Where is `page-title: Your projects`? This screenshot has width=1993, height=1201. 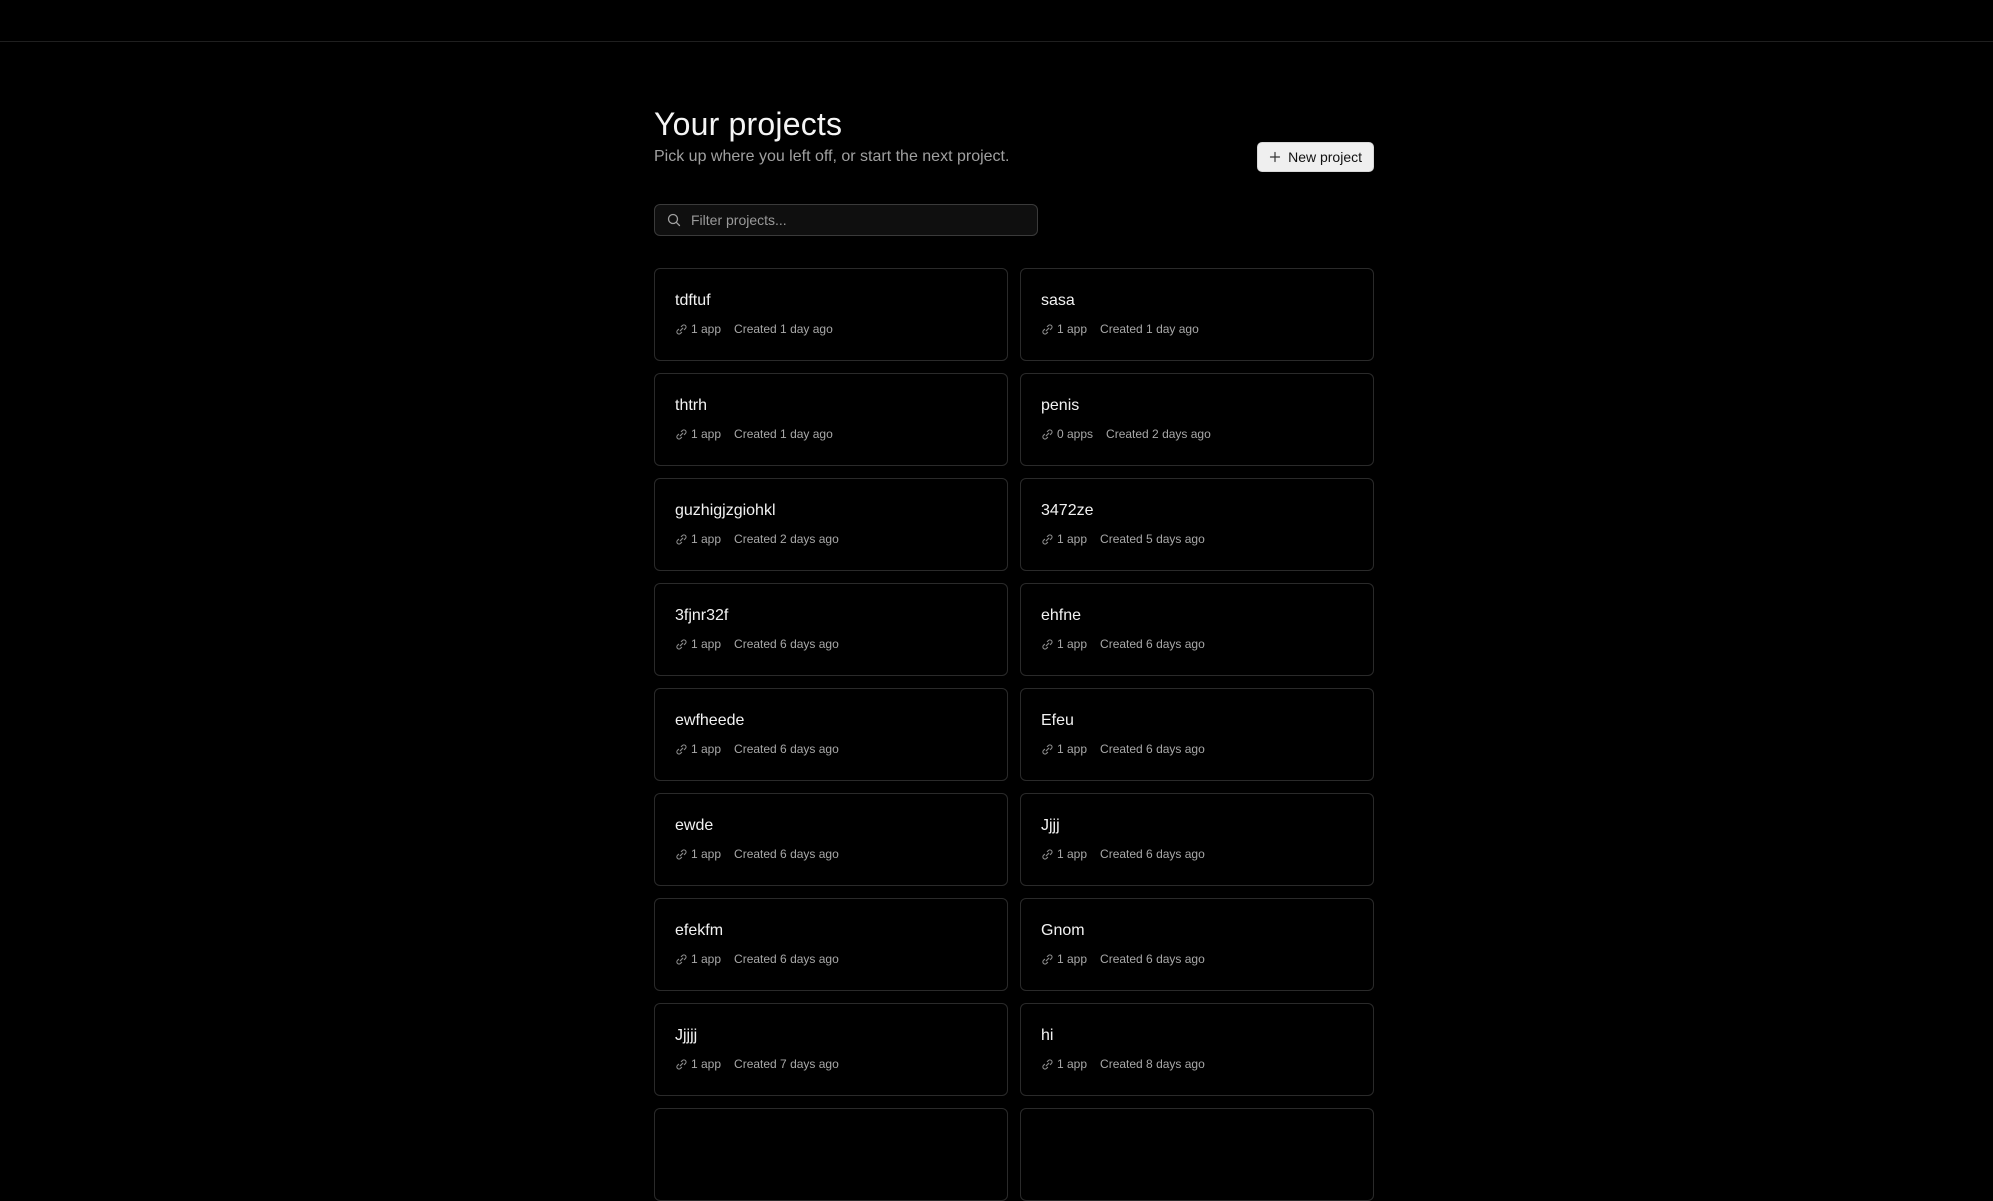
page-title: Your projects is located at coordinates (748, 124).